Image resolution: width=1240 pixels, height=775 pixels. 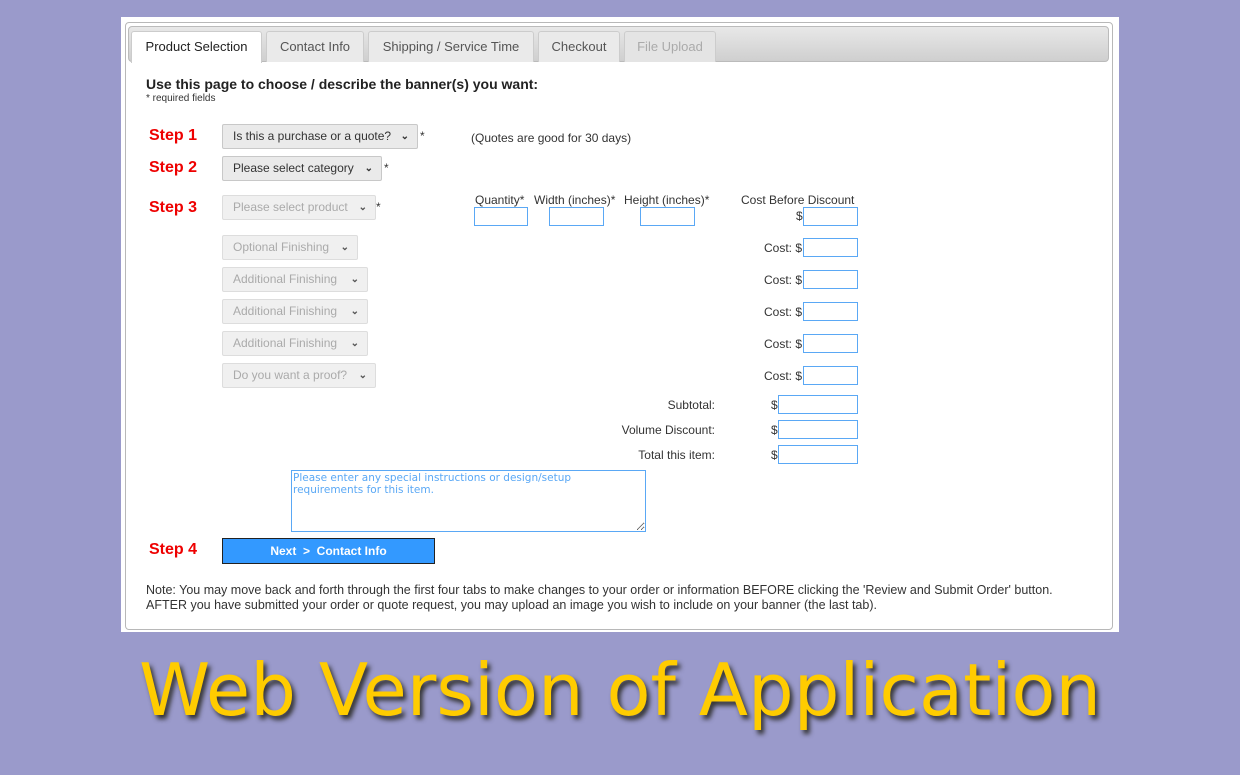 I want to click on proof-select: Do you want a proof? ⌄, so click(x=299, y=375).